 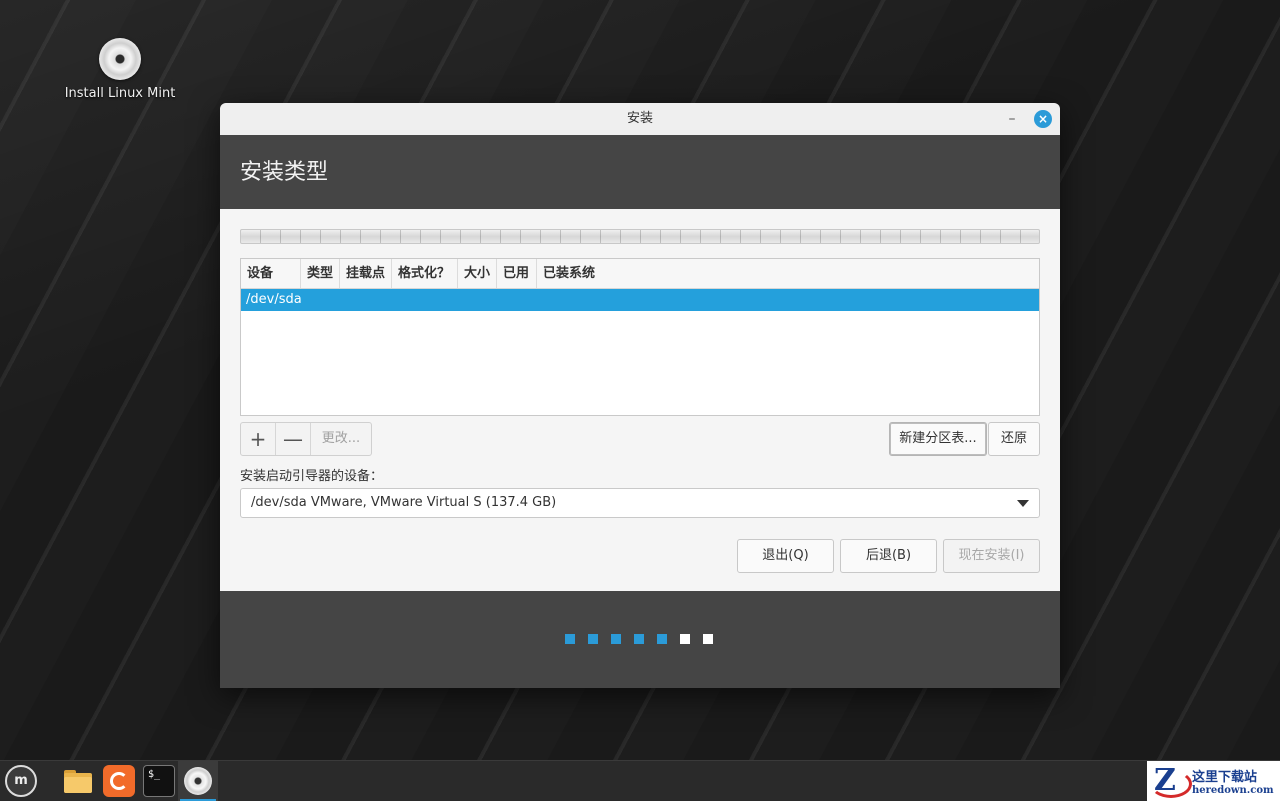 I want to click on minimize-button: –, so click(x=1012, y=119).